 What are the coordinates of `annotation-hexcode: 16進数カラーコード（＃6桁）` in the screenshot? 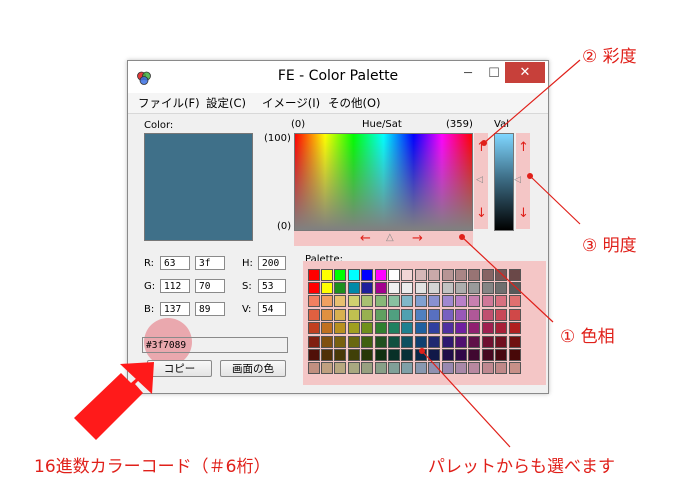 It's located at (152, 467).